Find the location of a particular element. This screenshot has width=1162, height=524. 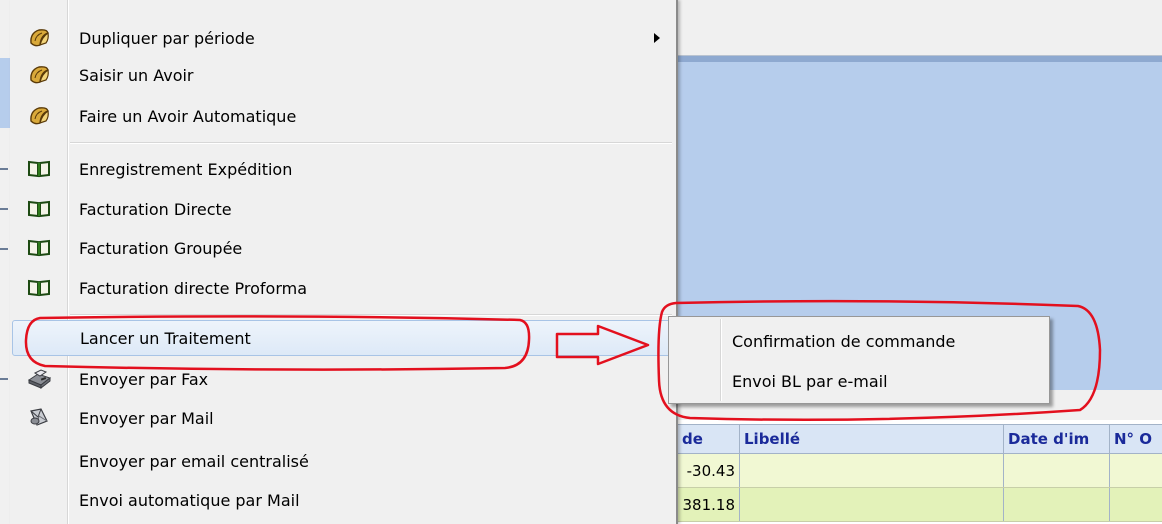

menu-item-faire-un-avoir-automatique: Faire un Avoir Automatique is located at coordinates (343, 116).